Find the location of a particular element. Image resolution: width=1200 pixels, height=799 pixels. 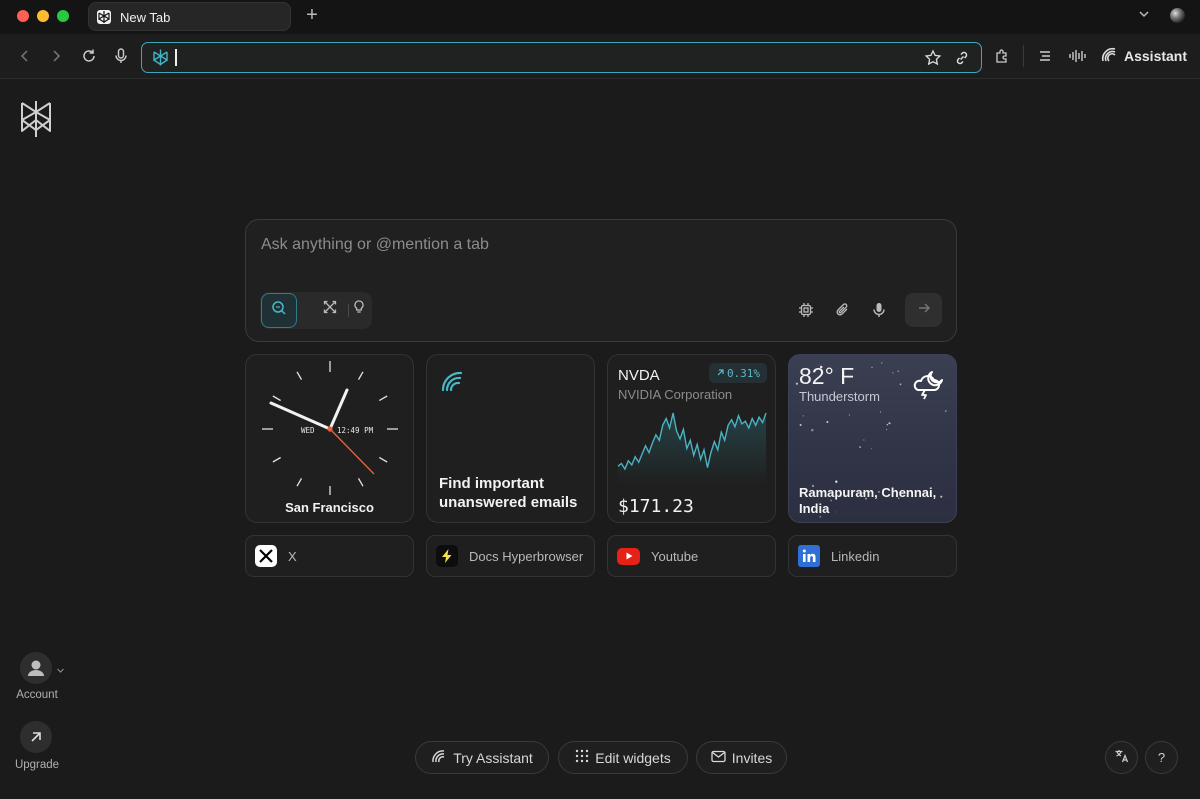

microphone-icon is located at coordinates (121, 56).